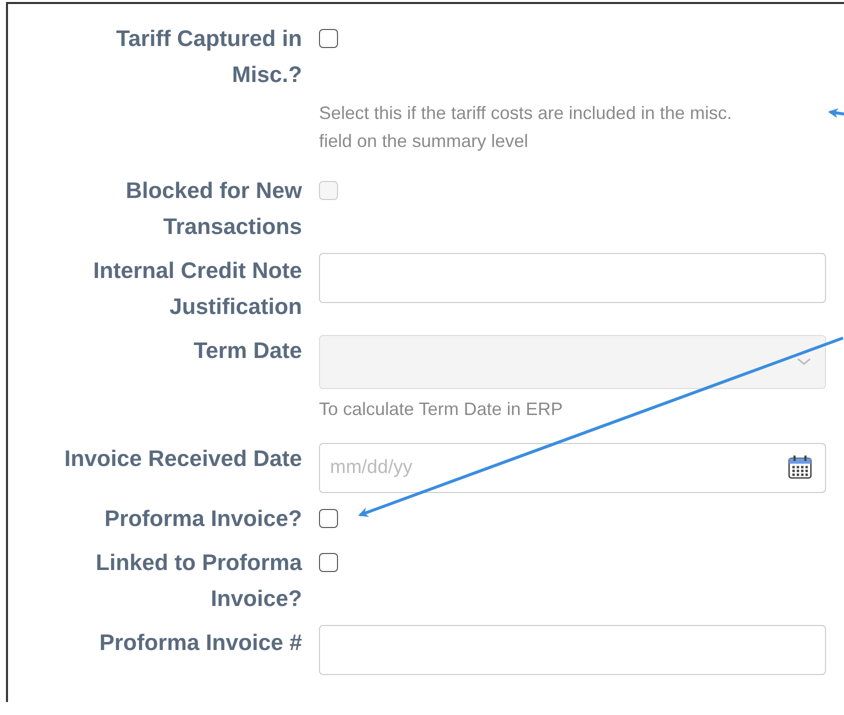  I want to click on date-field: mm/dd/yy, so click(572, 468).